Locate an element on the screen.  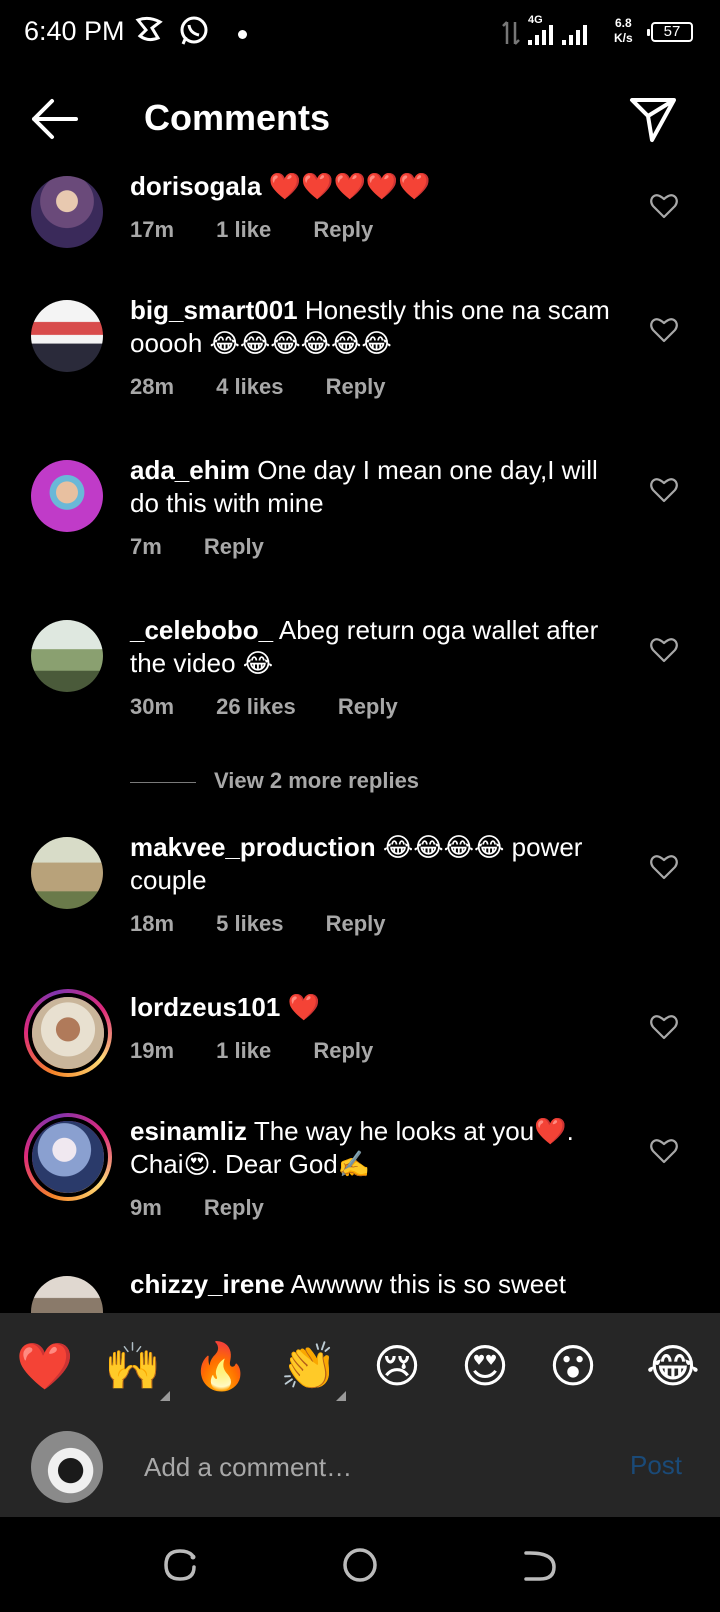
reaction-clap-emoji: 👏 is located at coordinates (312, 1368).